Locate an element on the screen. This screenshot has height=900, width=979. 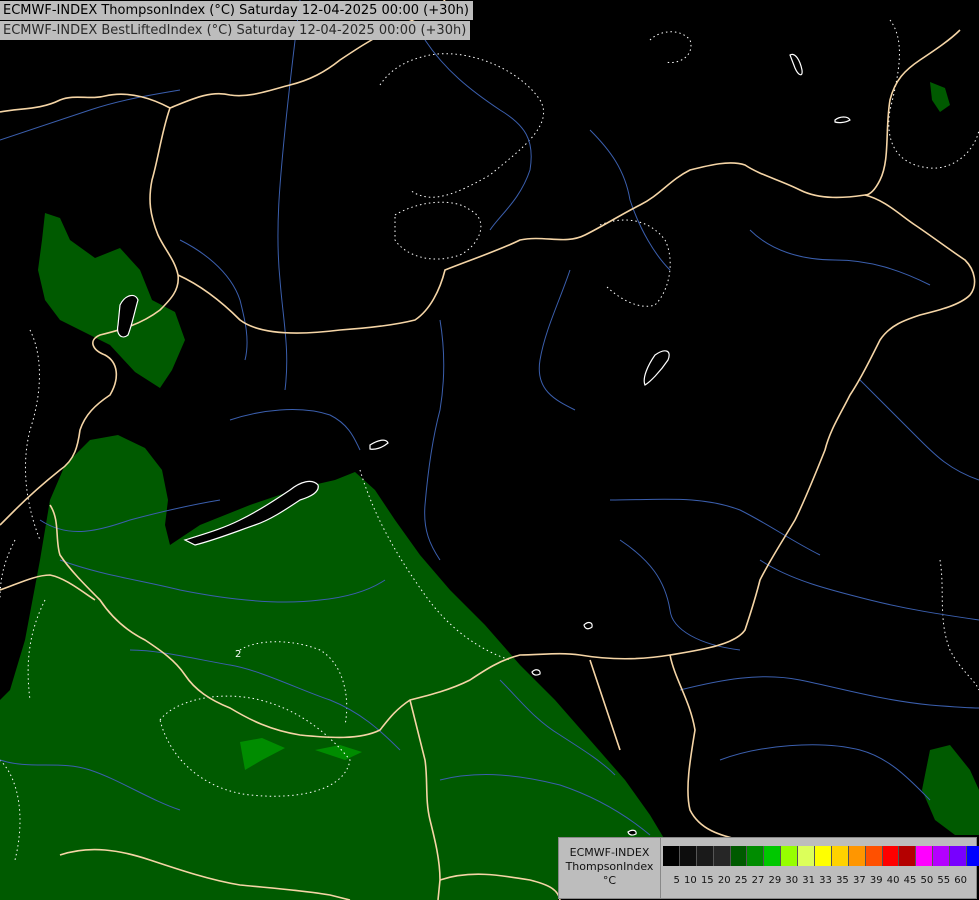
legend-tick-labels: 5 10 15 20 25 27 29 30 31 33 35 37 39 40 45 50 55 60 is located at coordinates (815, 880).